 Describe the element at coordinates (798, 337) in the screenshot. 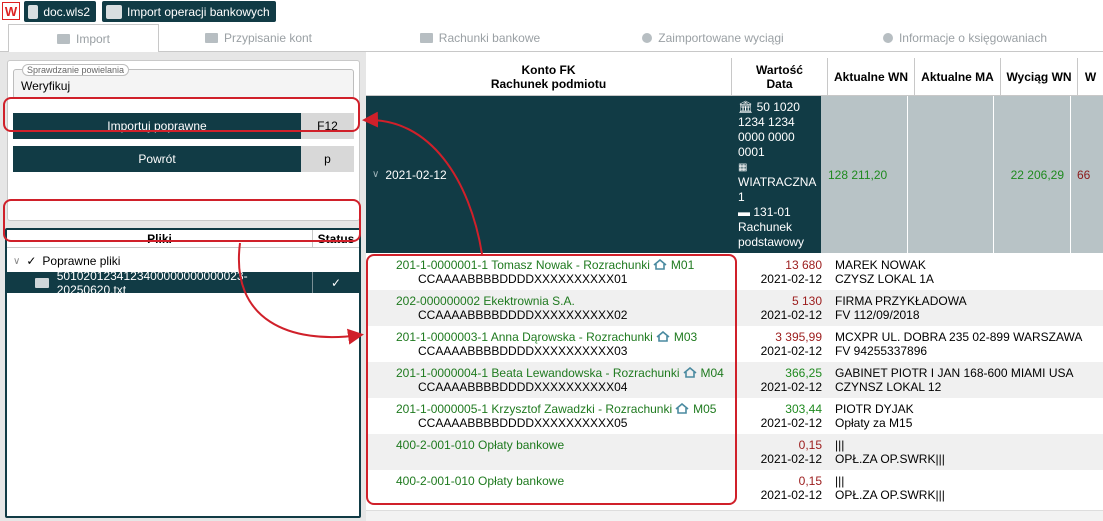

I see `amount: 3 395,99` at that location.